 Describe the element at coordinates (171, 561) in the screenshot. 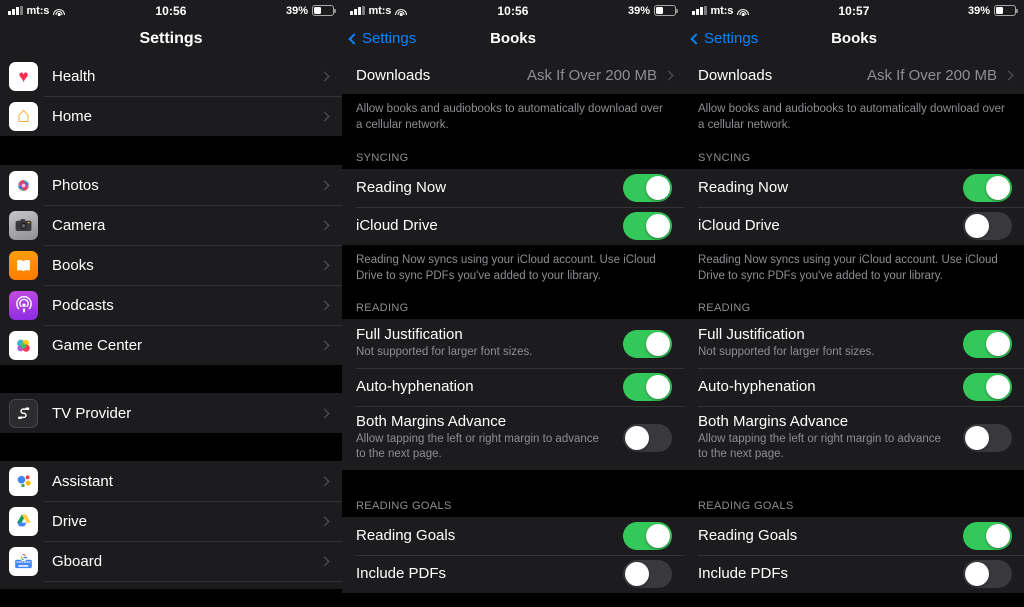

I see `sidebar-item-gboard: Gboard` at that location.